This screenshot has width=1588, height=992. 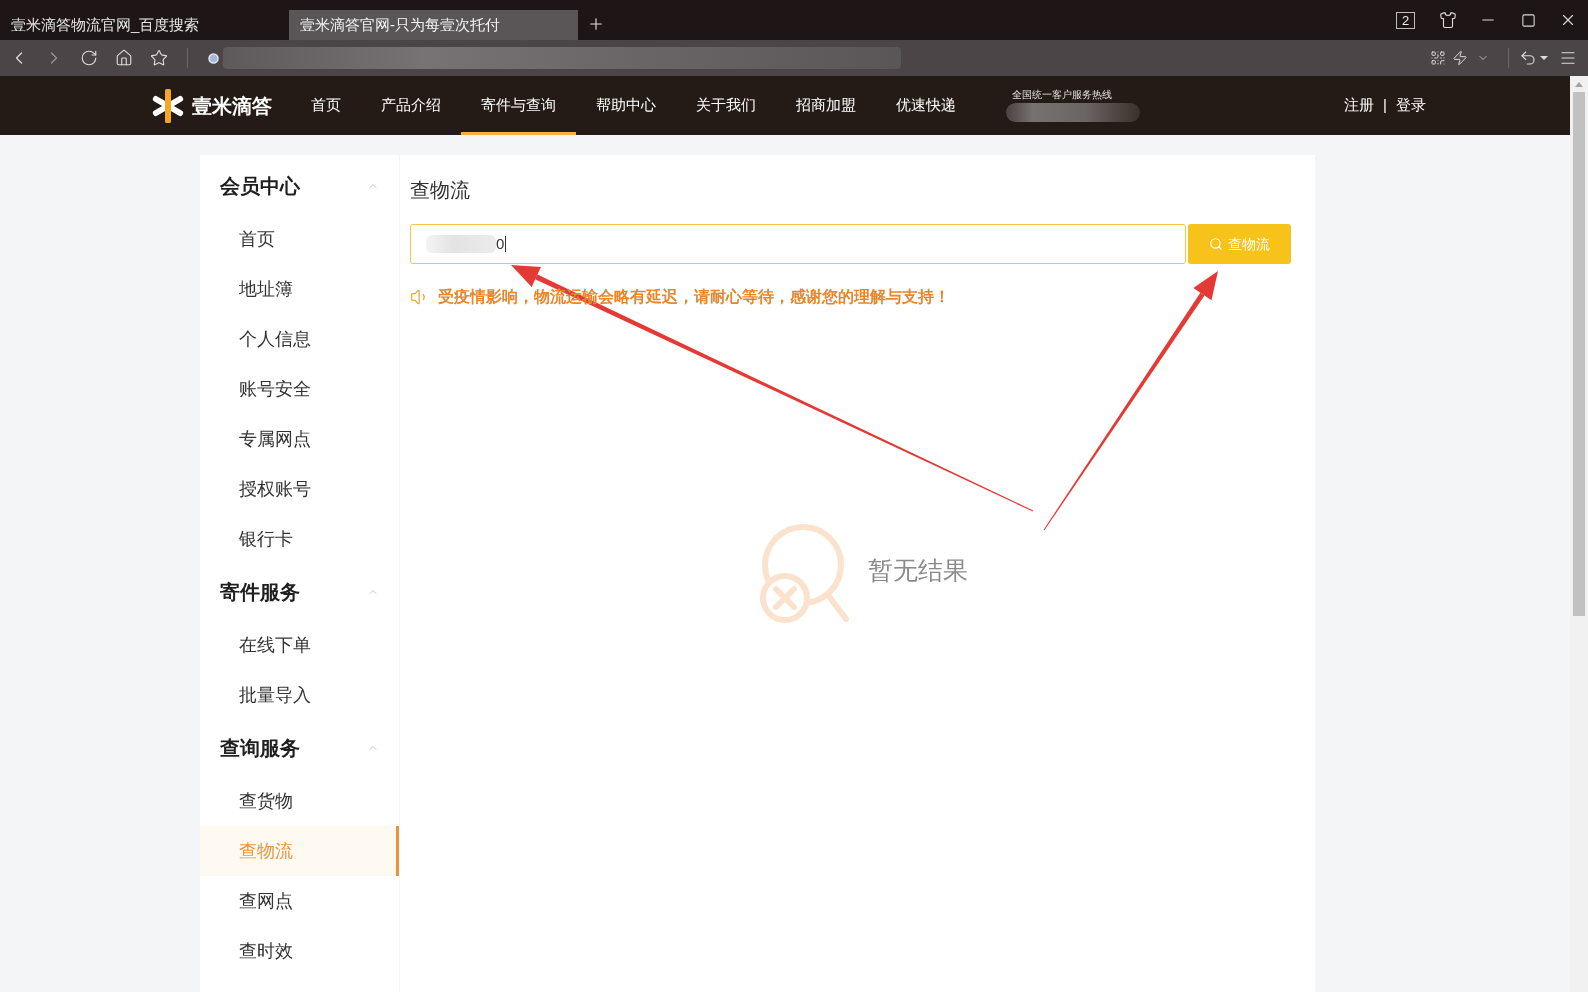 I want to click on nav-link: 招商加盟, so click(x=826, y=105).